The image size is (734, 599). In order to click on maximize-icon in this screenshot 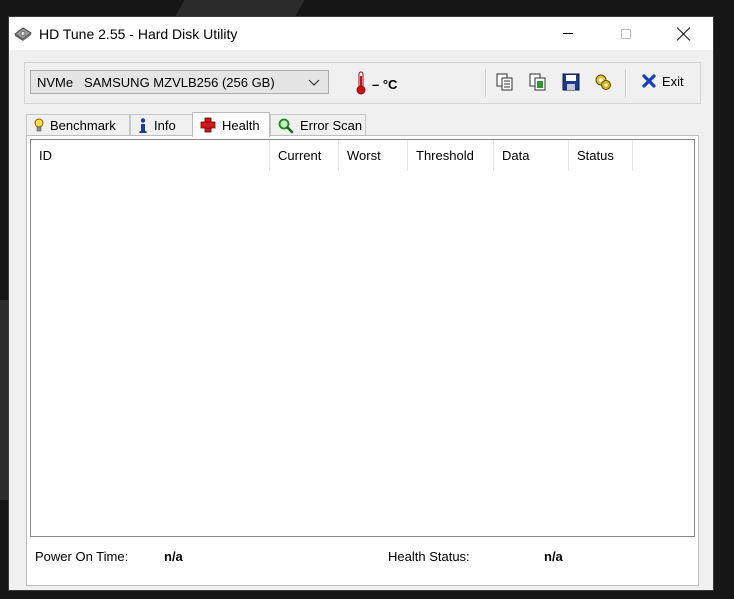, I will do `click(626, 33)`.